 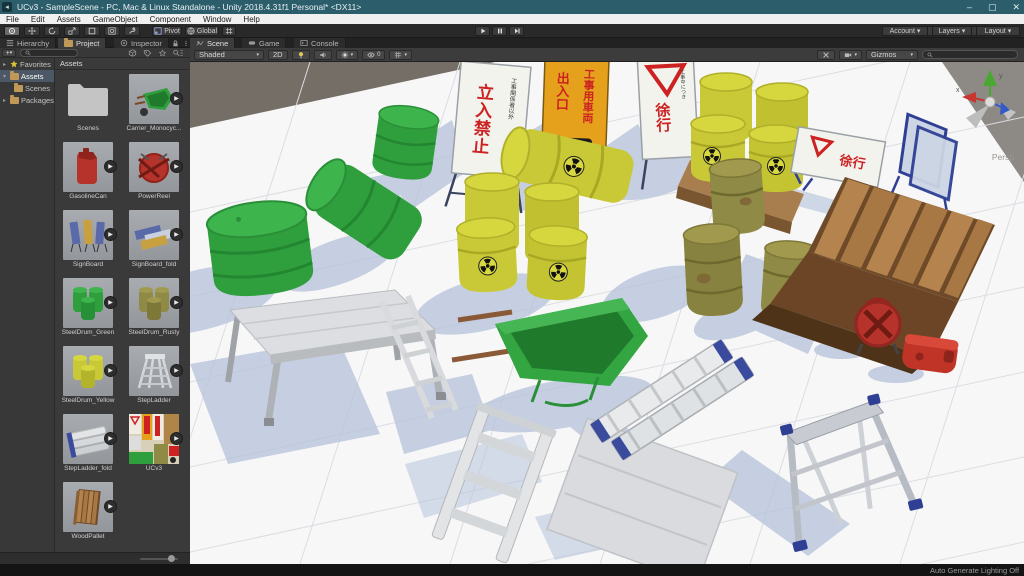 I want to click on transform-tool-button, so click(x=112, y=31).